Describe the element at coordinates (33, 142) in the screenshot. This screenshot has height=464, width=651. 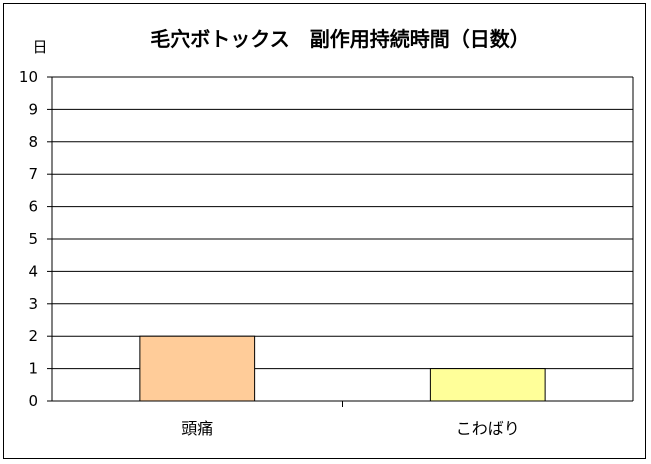
I see `y-tick-label: 8` at that location.